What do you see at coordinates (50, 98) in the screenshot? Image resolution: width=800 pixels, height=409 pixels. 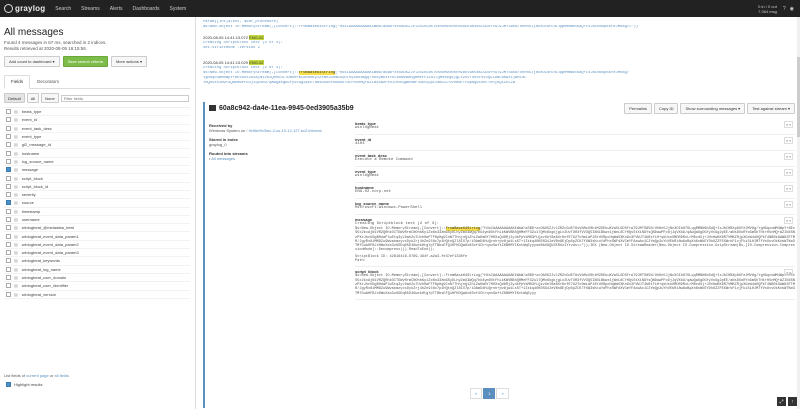 I see `filter-none-button: None` at bounding box center [50, 98].